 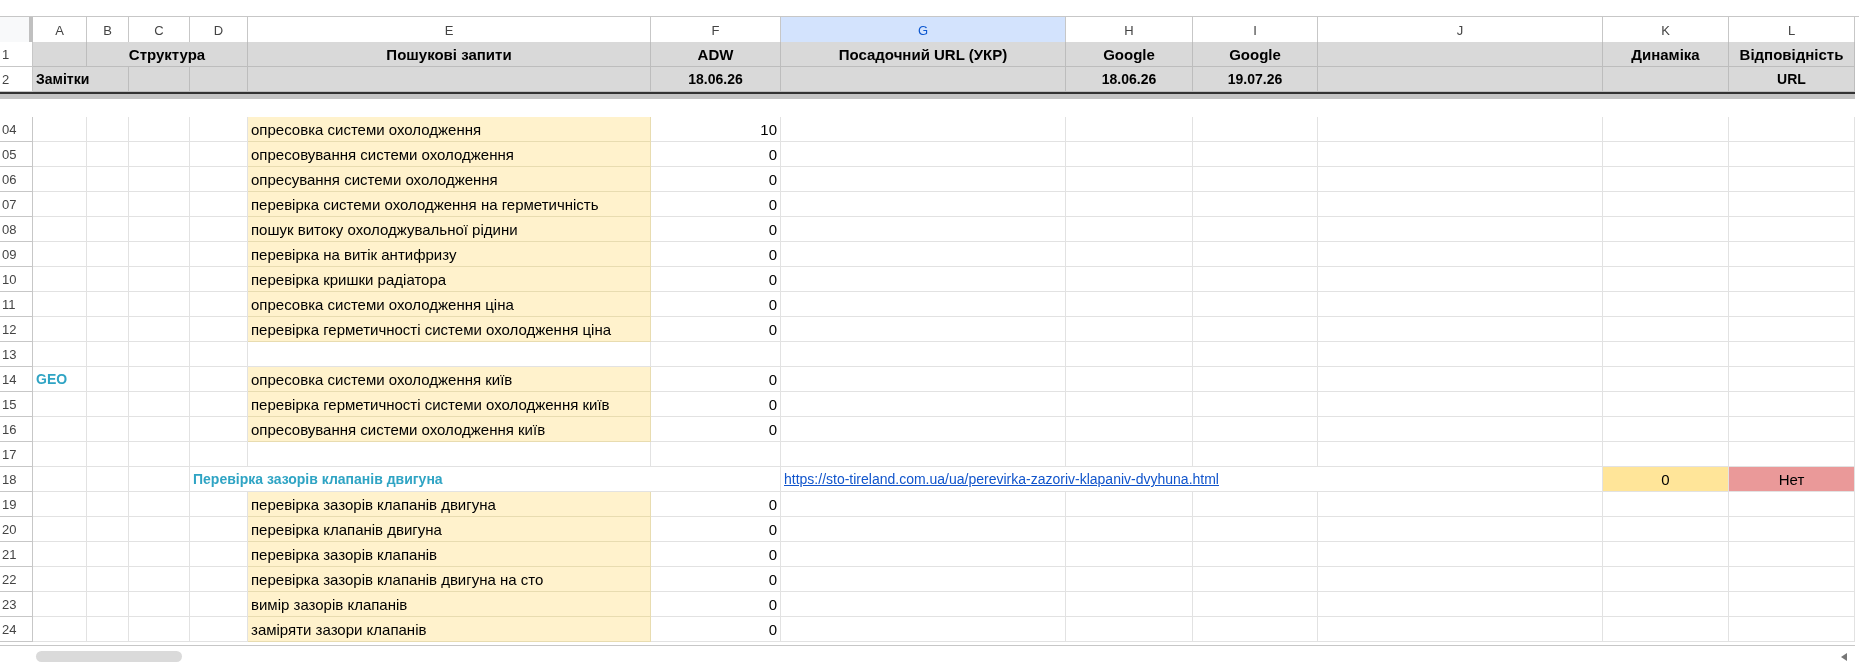 What do you see at coordinates (449, 229) in the screenshot?
I see `table-cell: пошук витоку охолоджувальної рідини` at bounding box center [449, 229].